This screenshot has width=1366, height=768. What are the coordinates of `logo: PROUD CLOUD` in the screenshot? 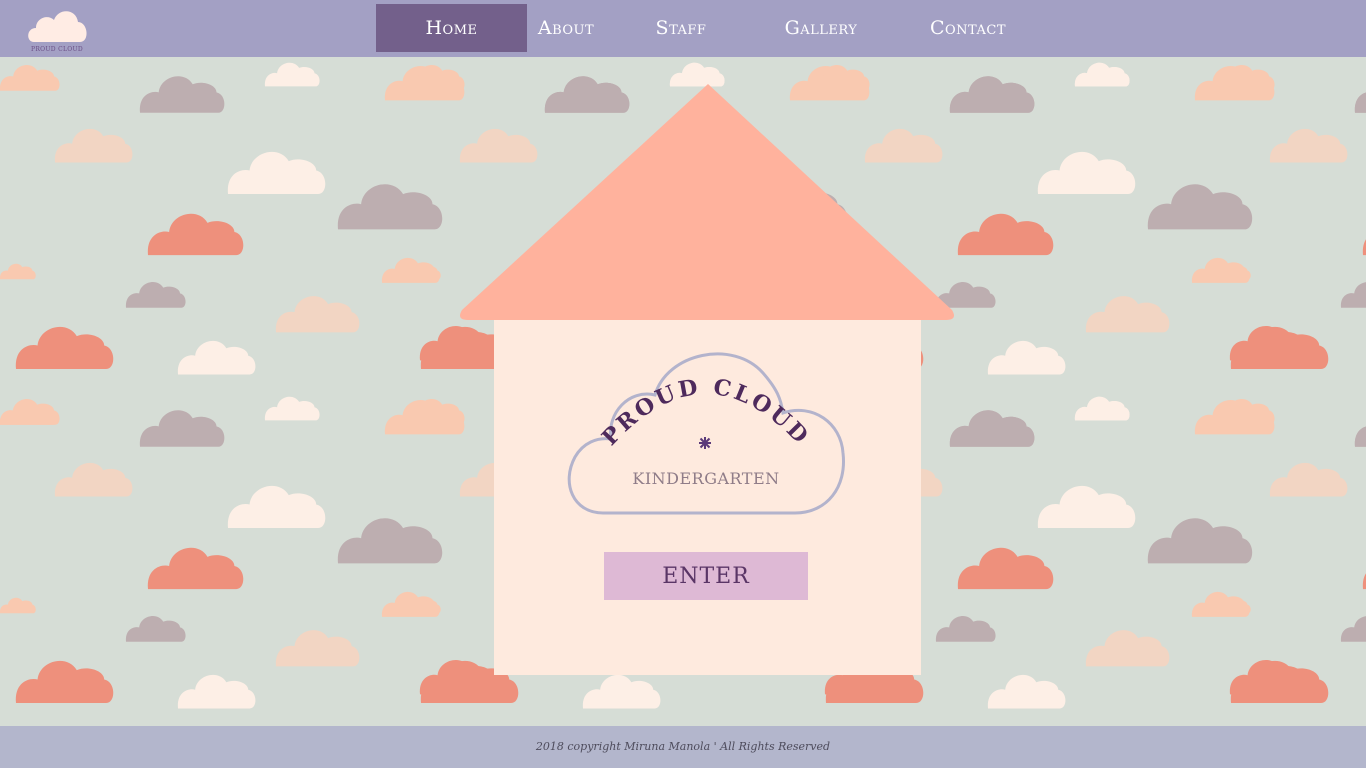 It's located at (57, 29).